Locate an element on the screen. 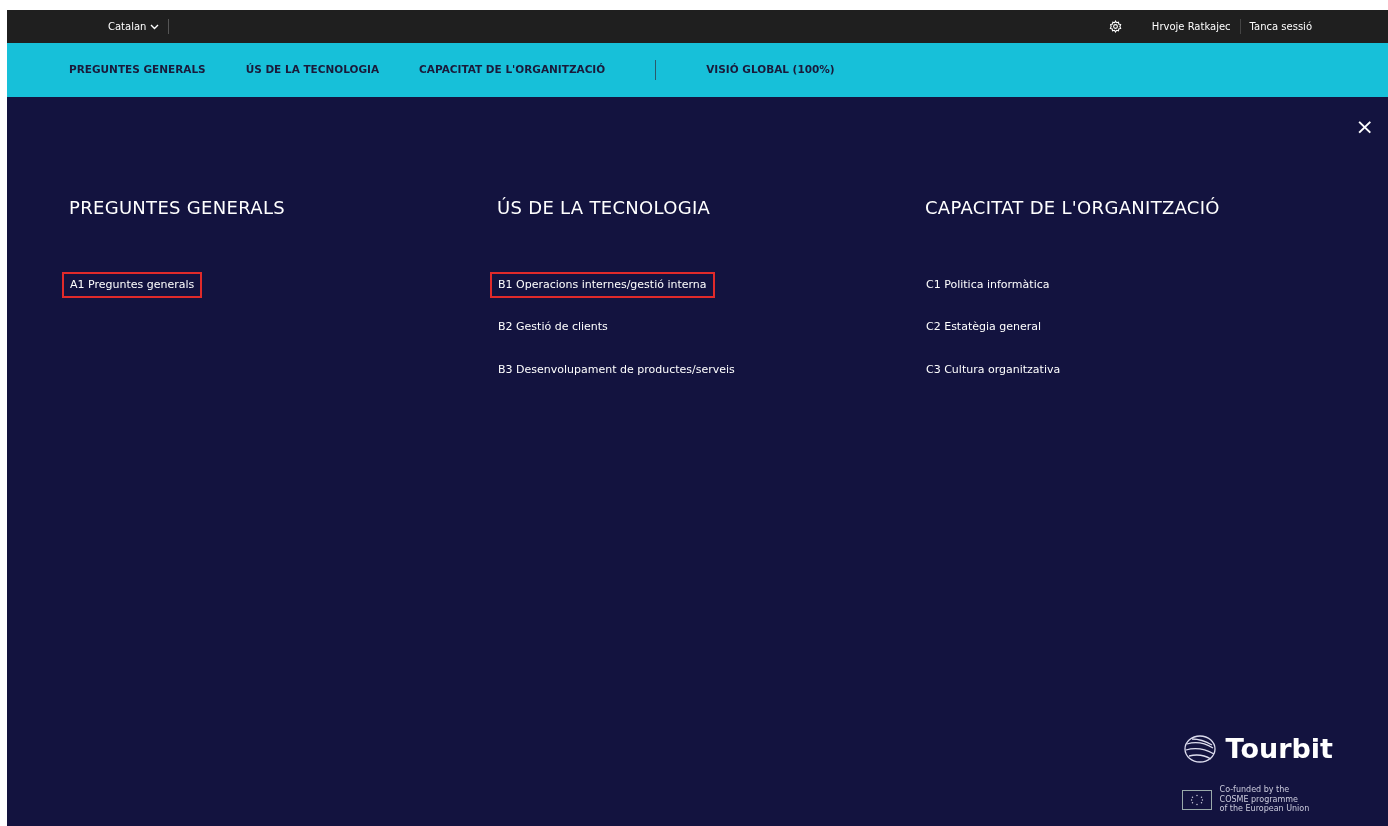 The image size is (1388, 826). menu-item: C2 Estatègia general is located at coordinates (984, 327).